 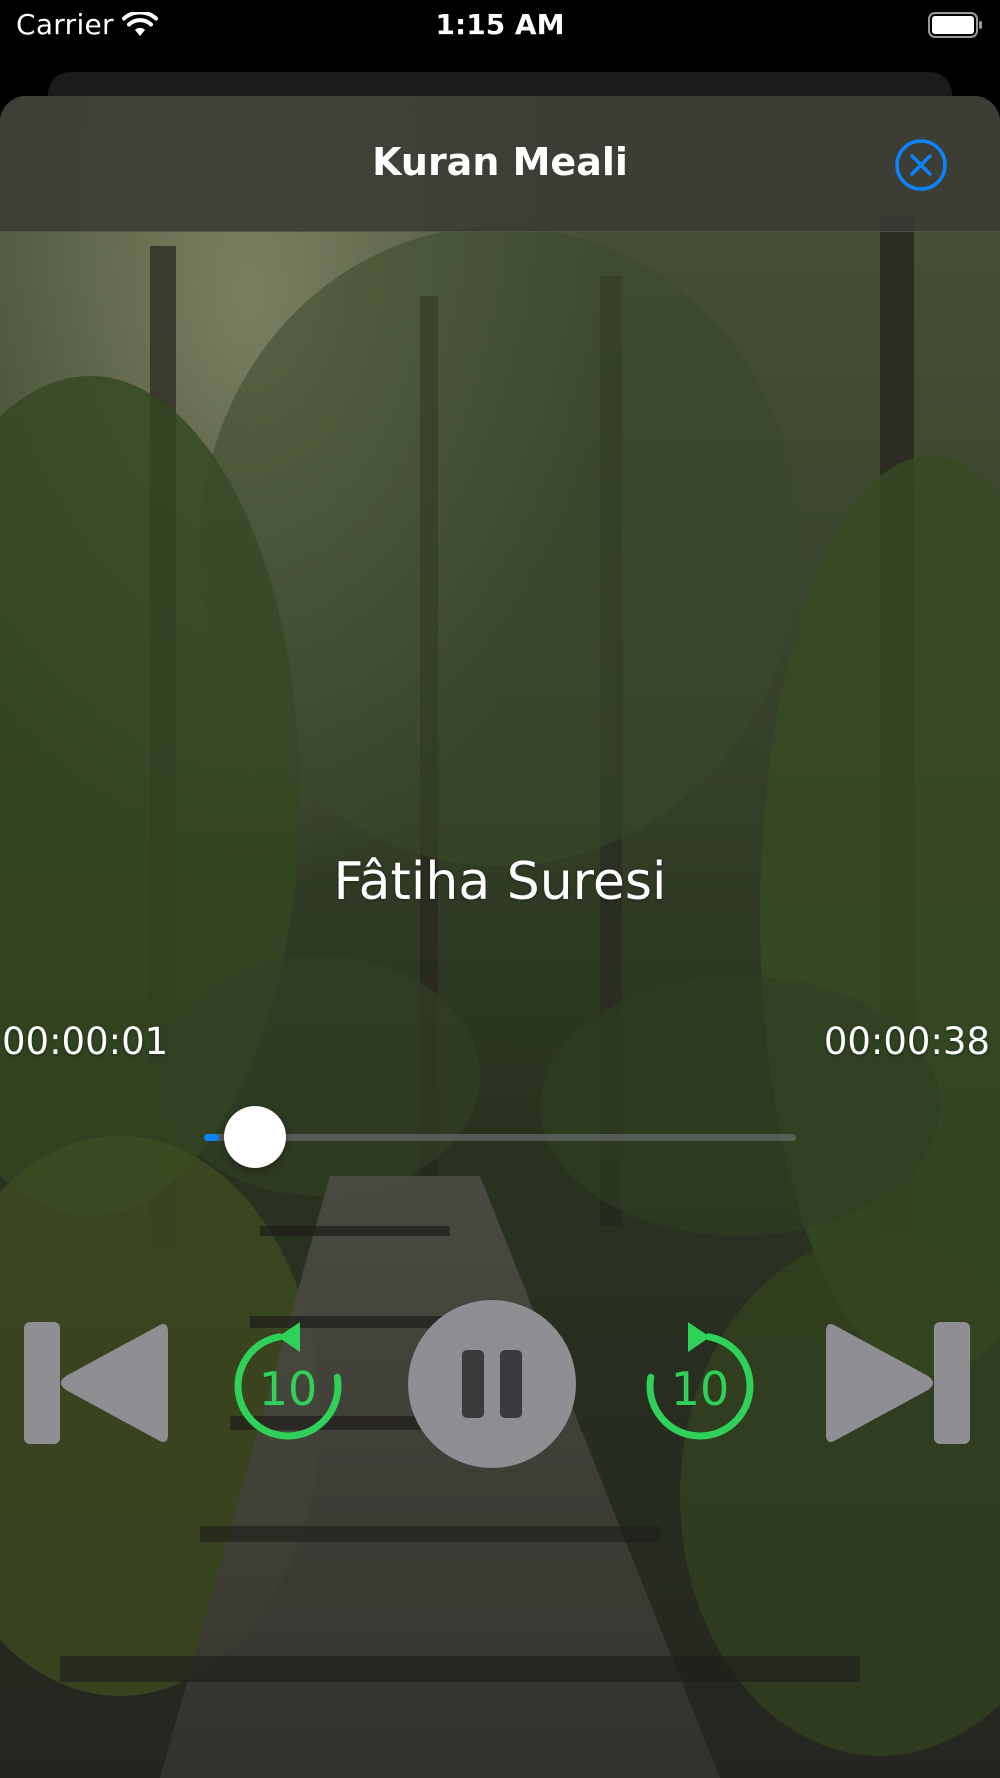 I want to click on total-time: 00:00:38, so click(x=906, y=1041).